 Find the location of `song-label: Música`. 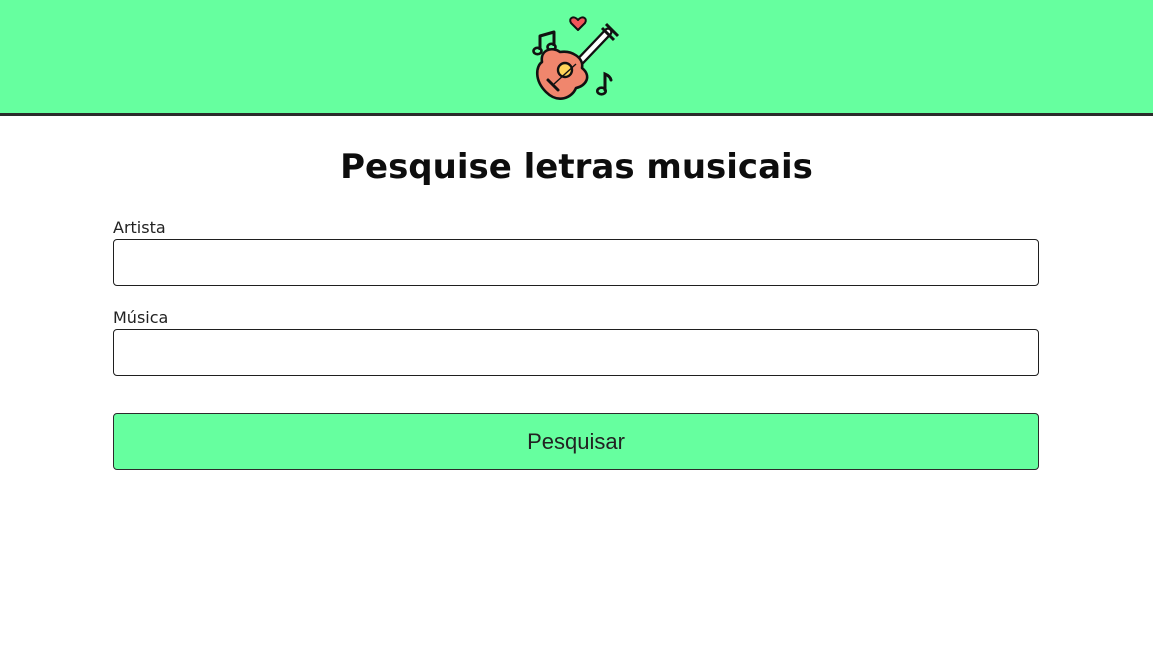

song-label: Música is located at coordinates (141, 317).